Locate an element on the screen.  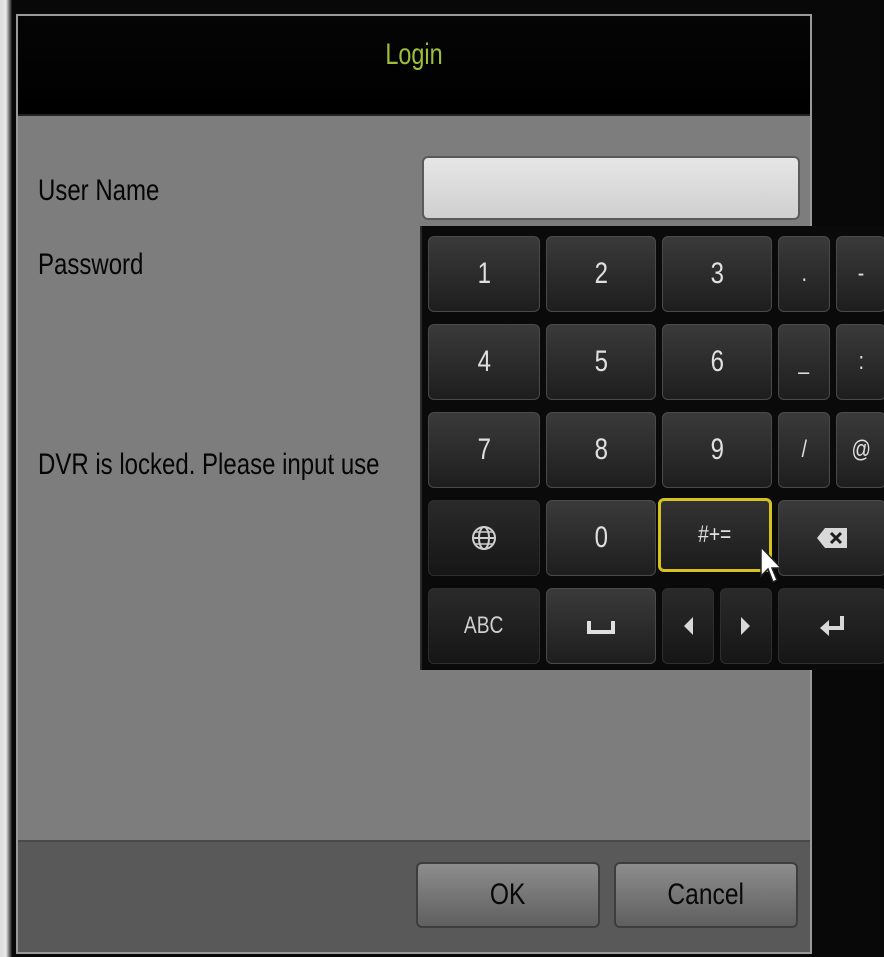
key-5: 5 is located at coordinates (601, 362).